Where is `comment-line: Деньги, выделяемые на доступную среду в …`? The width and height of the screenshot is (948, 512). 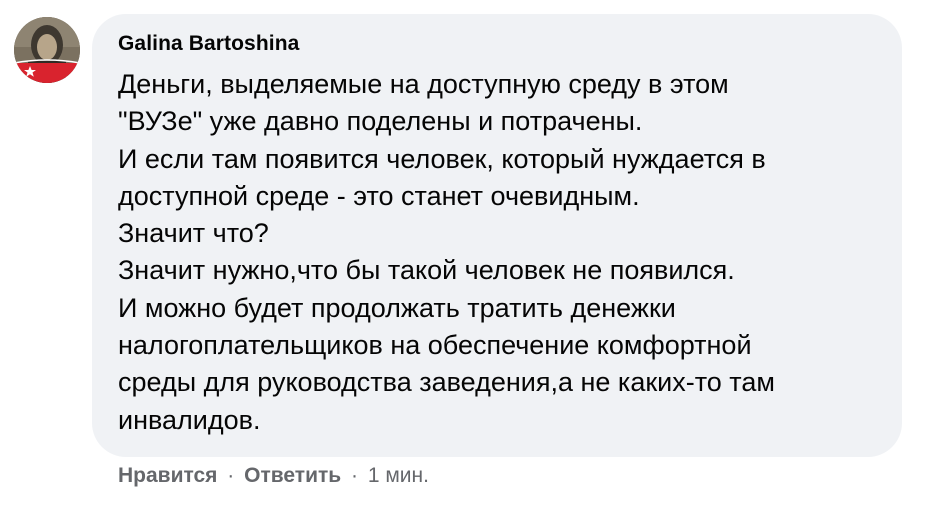 comment-line: Деньги, выделяемые на доступную среду в … is located at coordinates (423, 84).